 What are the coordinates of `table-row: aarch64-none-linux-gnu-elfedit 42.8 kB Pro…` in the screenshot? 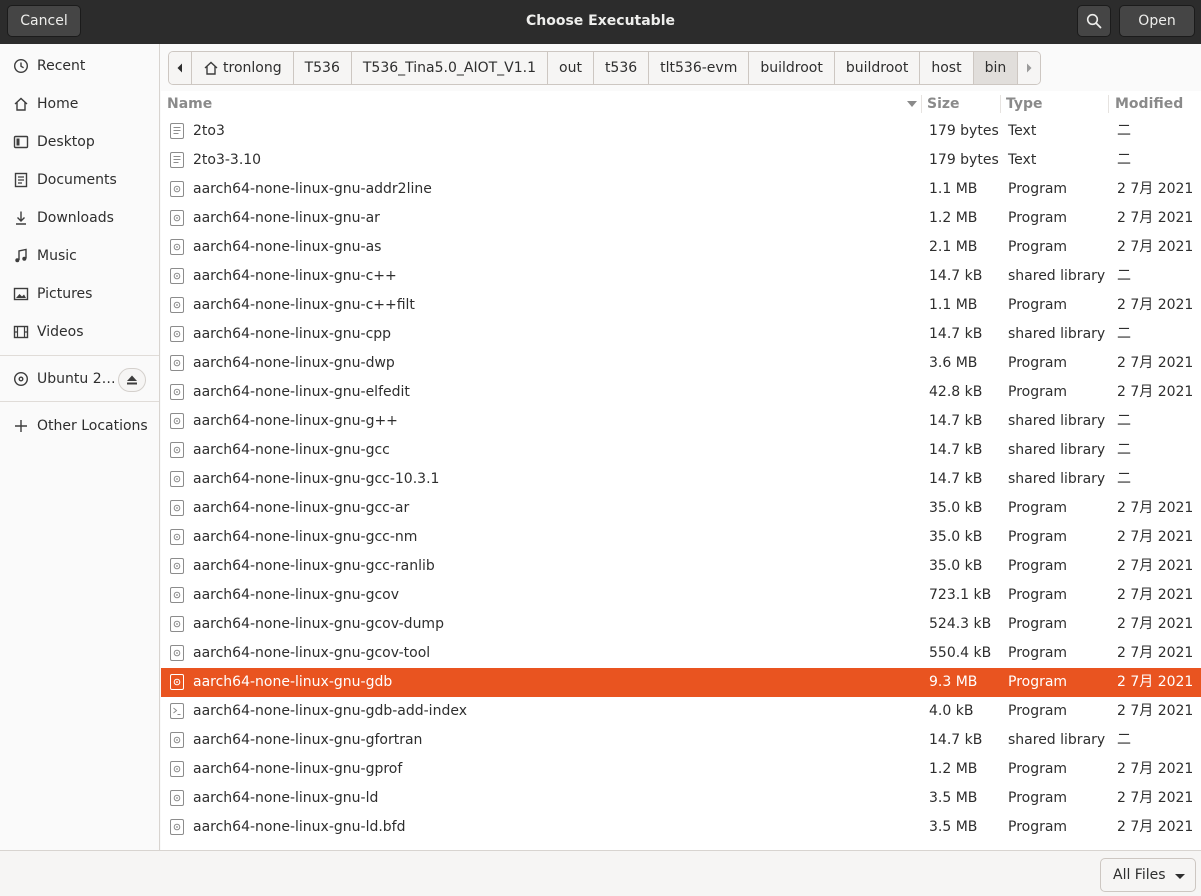 It's located at (681, 392).